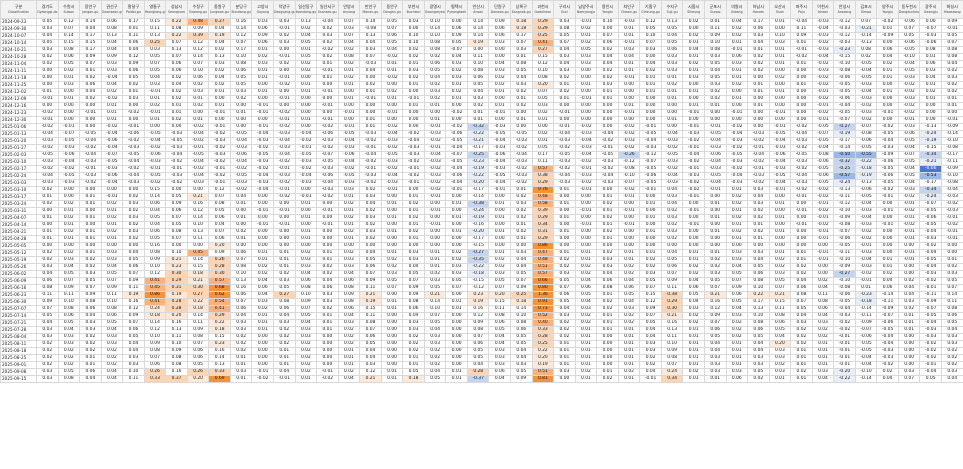 This screenshot has width=963, height=469. Describe the element at coordinates (478, 267) in the screenshot. I see `table-cell: -0.22` at that location.